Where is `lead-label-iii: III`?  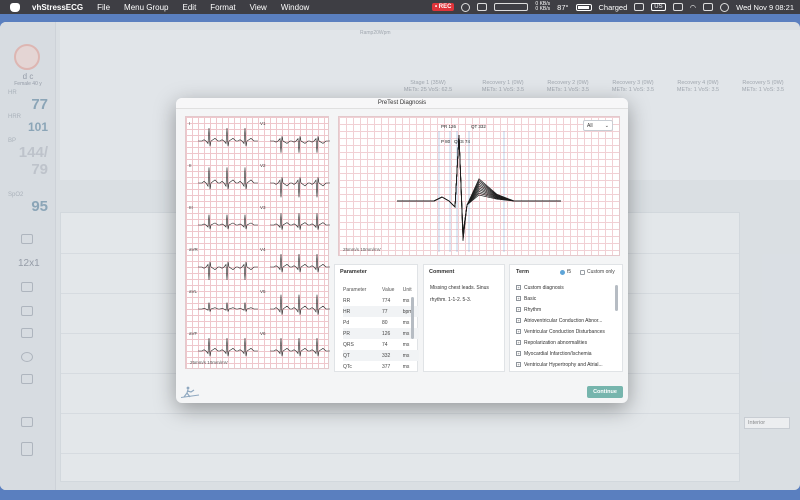 lead-label-iii: III is located at coordinates (191, 207).